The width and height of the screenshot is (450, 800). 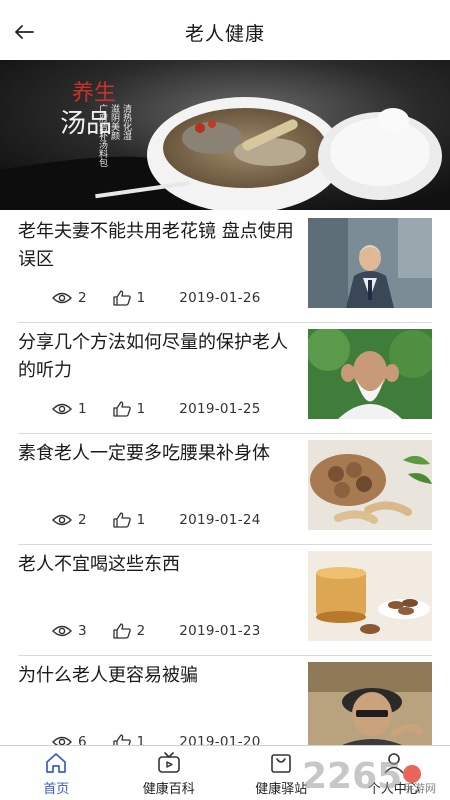 I want to click on tab-home: 首页, so click(x=56, y=773).